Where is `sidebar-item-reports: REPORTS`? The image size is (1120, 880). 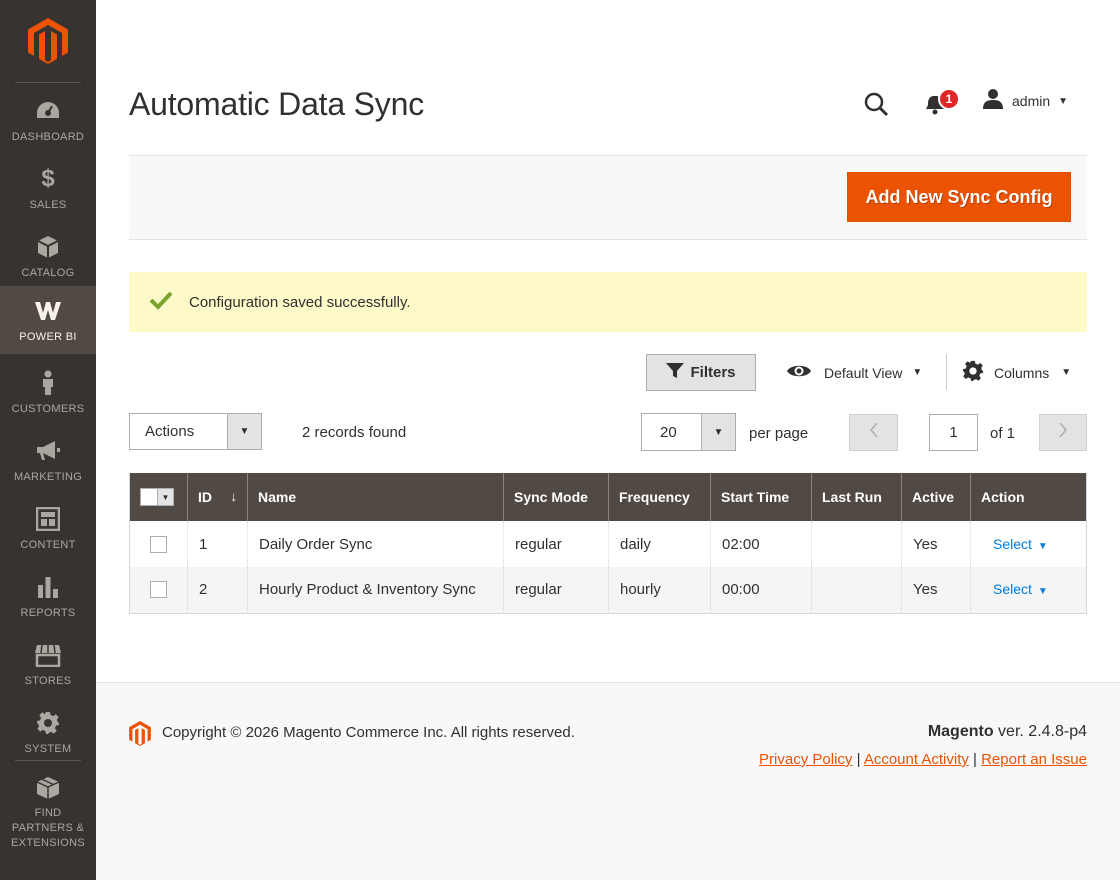 sidebar-item-reports: REPORTS is located at coordinates (48, 596).